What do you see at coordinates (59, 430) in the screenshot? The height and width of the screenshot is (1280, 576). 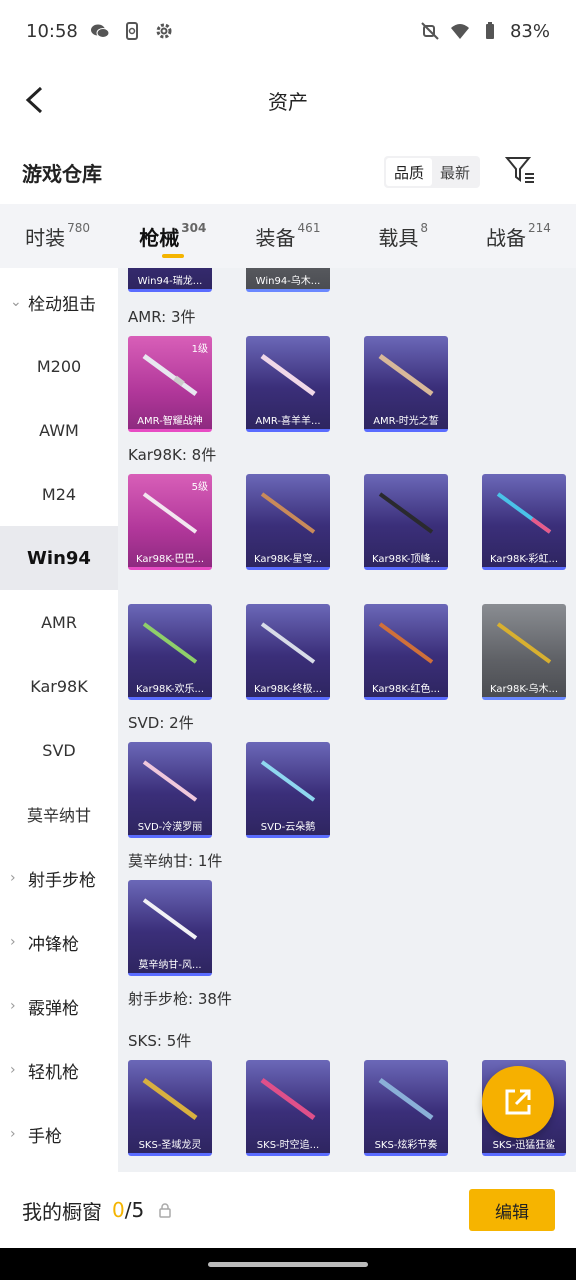 I see `nav-item-awm: AWM` at bounding box center [59, 430].